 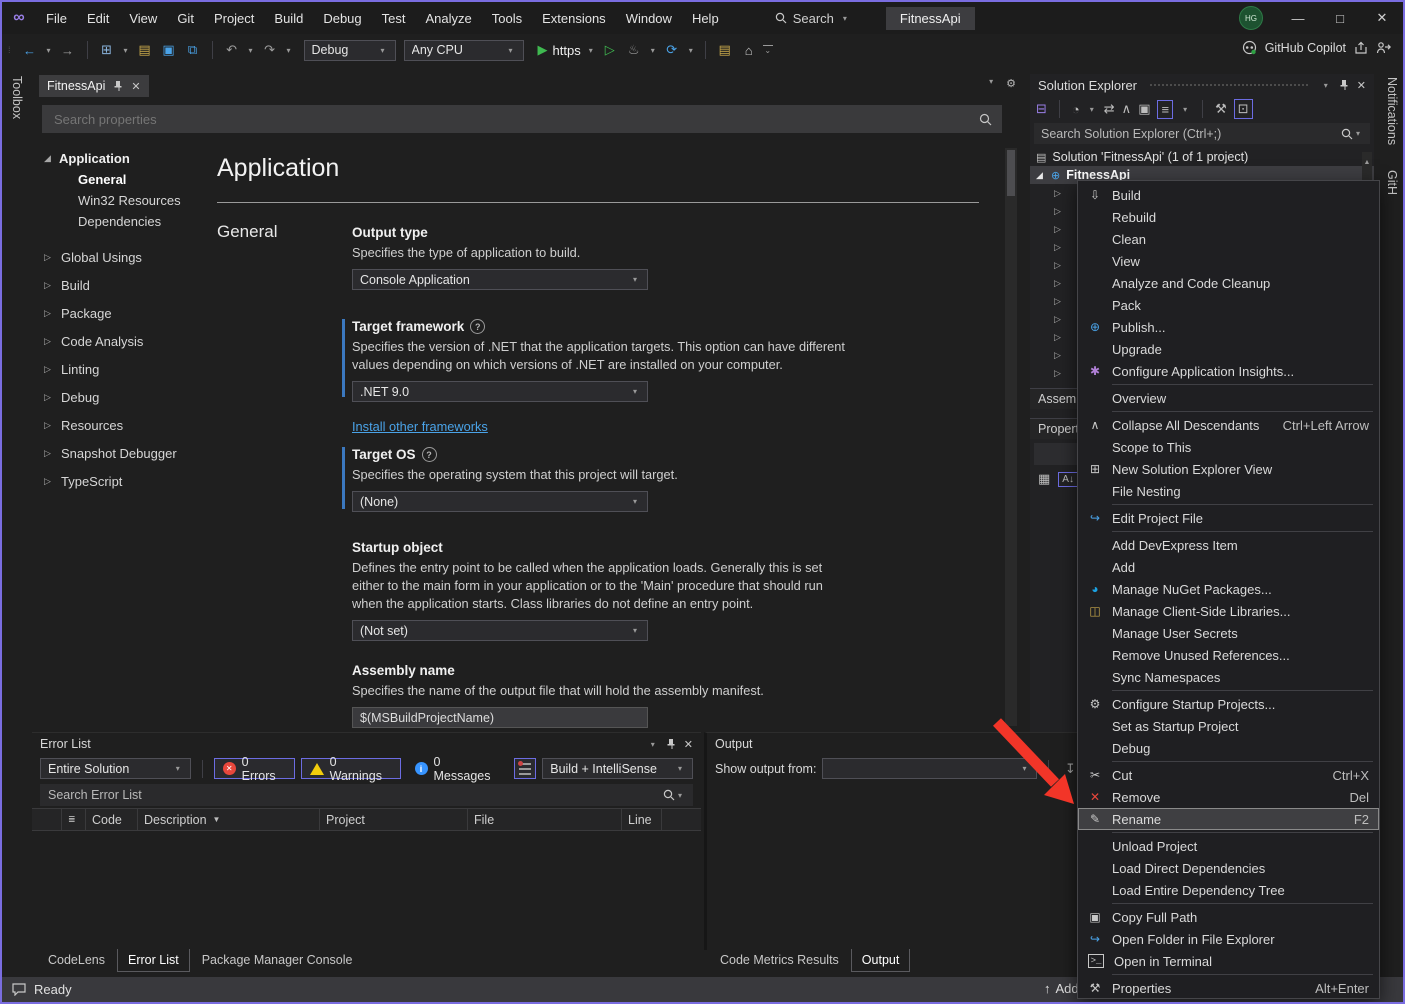 I want to click on menu-item-load-direct-dependencies: Load Direct Dependencies, so click(x=1228, y=868).